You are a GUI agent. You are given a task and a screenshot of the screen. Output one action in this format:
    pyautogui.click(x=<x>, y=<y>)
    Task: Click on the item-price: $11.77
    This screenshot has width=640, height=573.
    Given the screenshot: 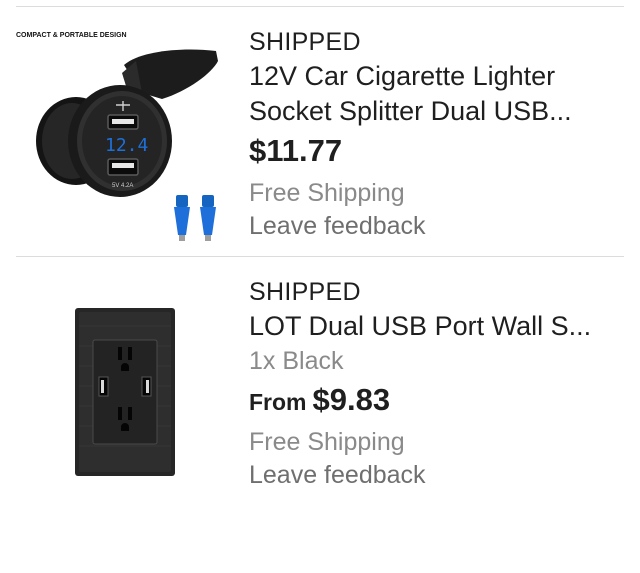 What is the action you would take?
    pyautogui.click(x=296, y=150)
    